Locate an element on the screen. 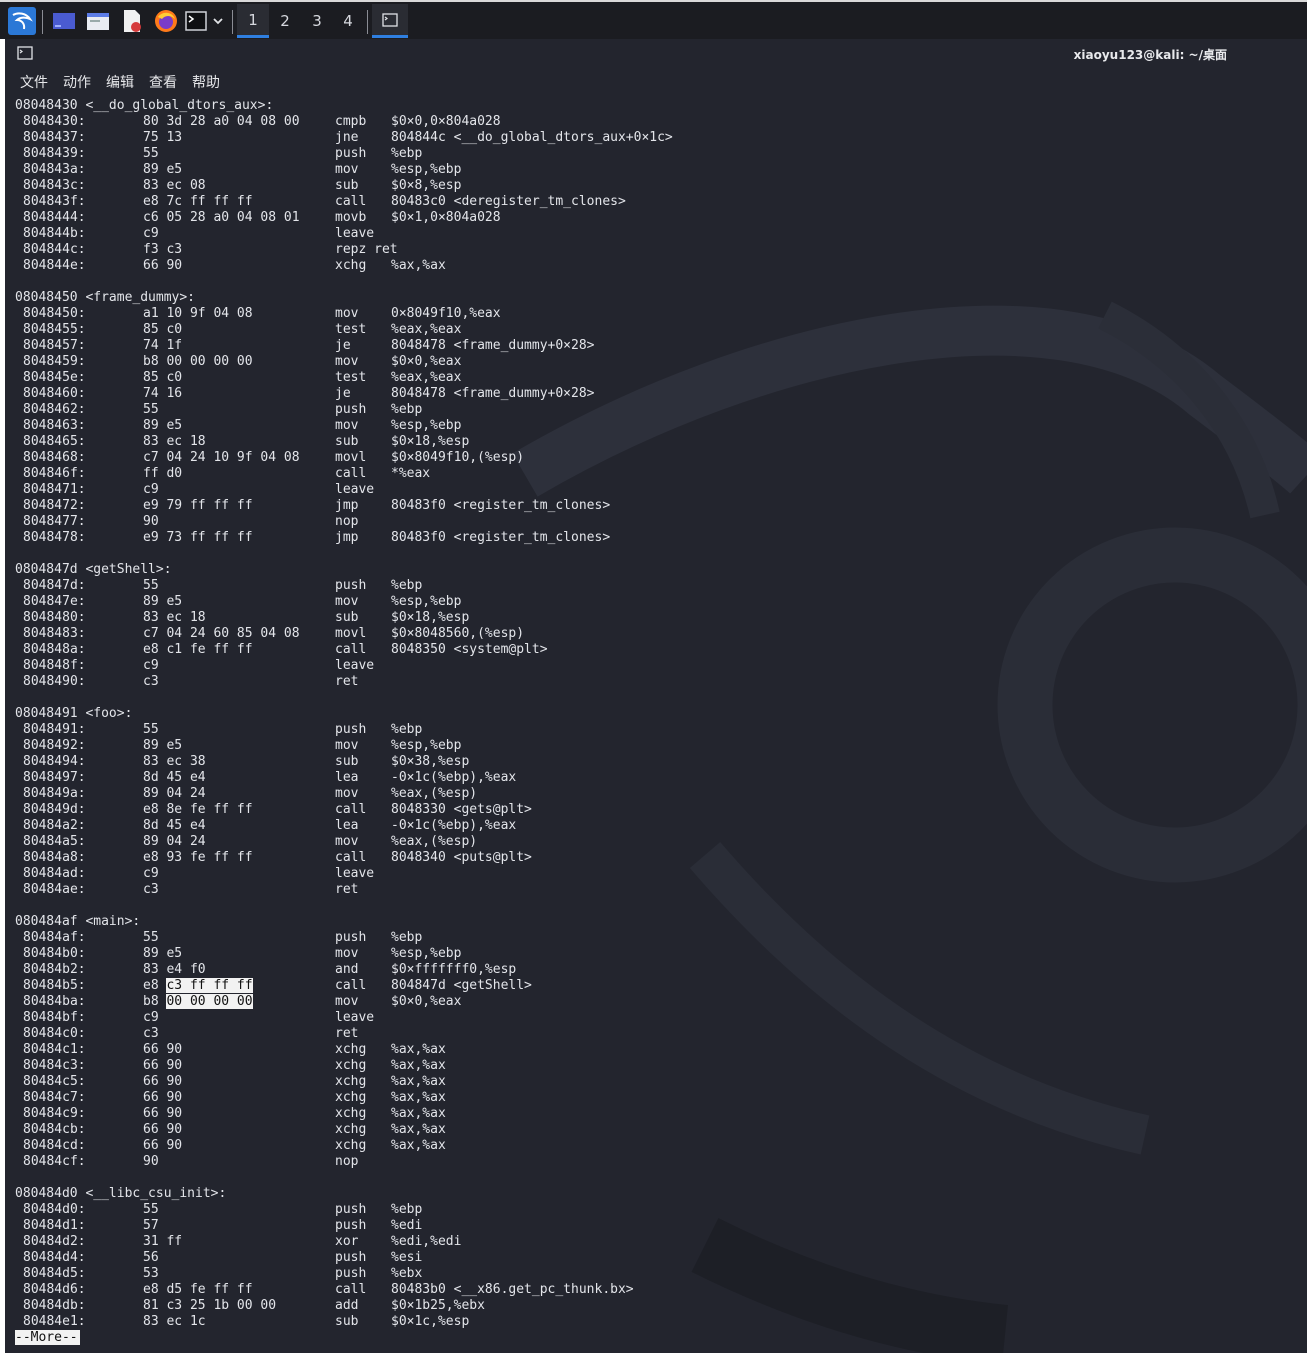 The height and width of the screenshot is (1353, 1307). instruction-address: 8048463: is located at coordinates (54, 425).